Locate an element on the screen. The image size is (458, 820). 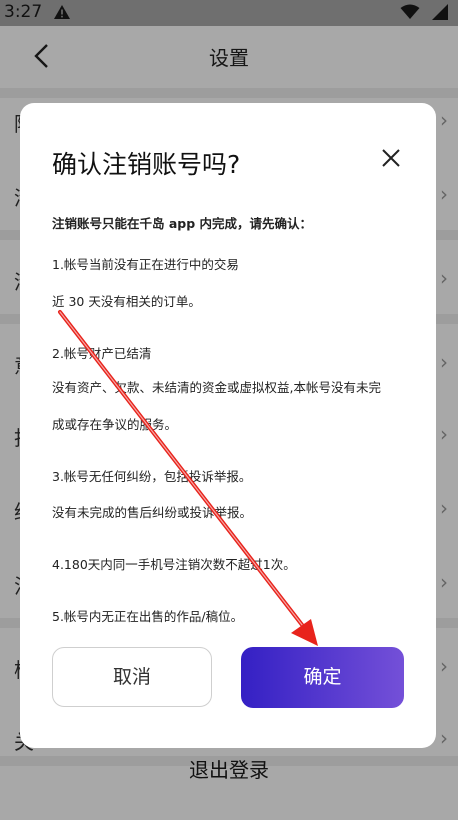
condition-text: 4.180天内同一手机号注销次数不超过1次。 is located at coordinates (174, 564).